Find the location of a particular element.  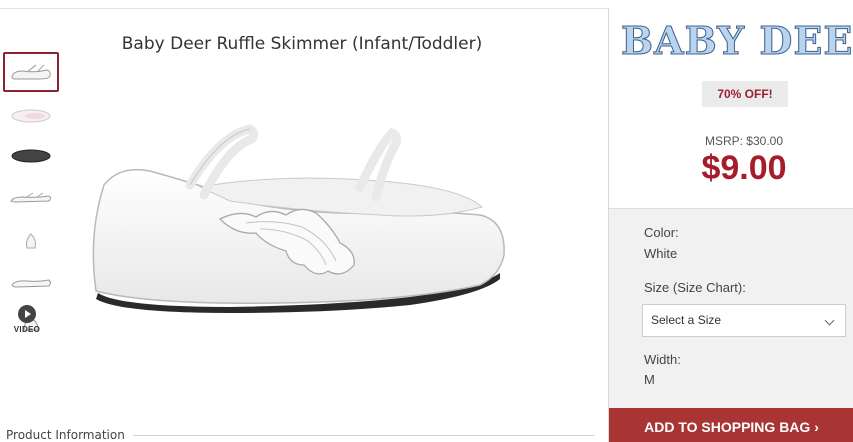

video-label: VIDEO is located at coordinates (27, 329).